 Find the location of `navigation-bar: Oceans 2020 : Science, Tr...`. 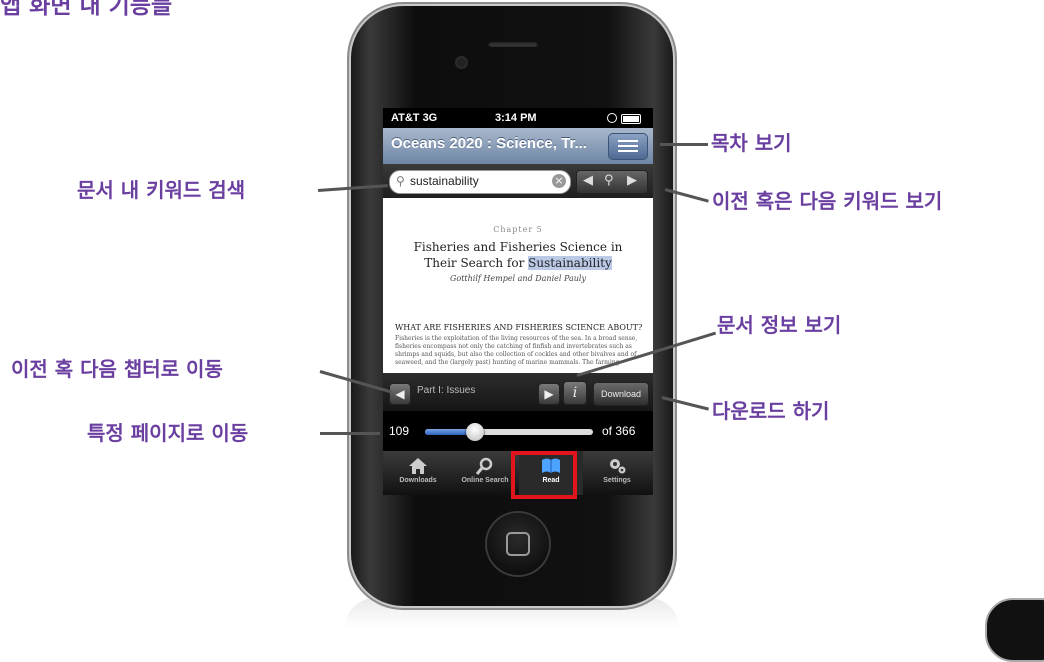

navigation-bar: Oceans 2020 : Science, Tr... is located at coordinates (518, 146).